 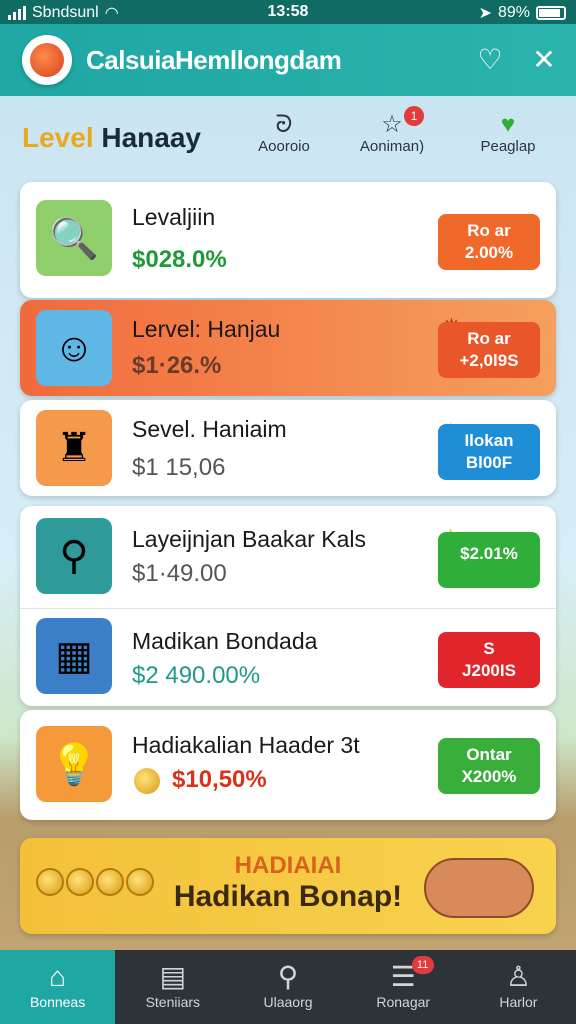 I want to click on item-title: Madikan Bondada, so click(x=225, y=641).